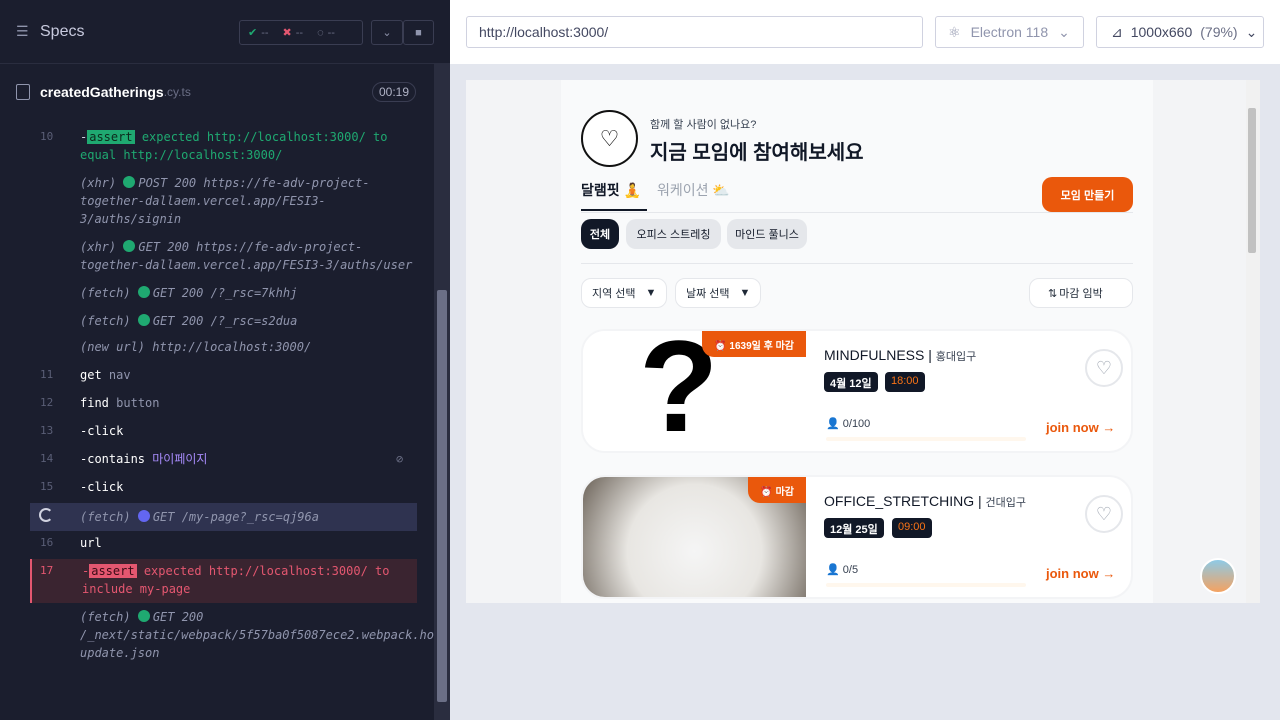 Image resolution: width=1280 pixels, height=720 pixels. Describe the element at coordinates (1252, 180) in the screenshot. I see `app-scroll-thumb` at that location.